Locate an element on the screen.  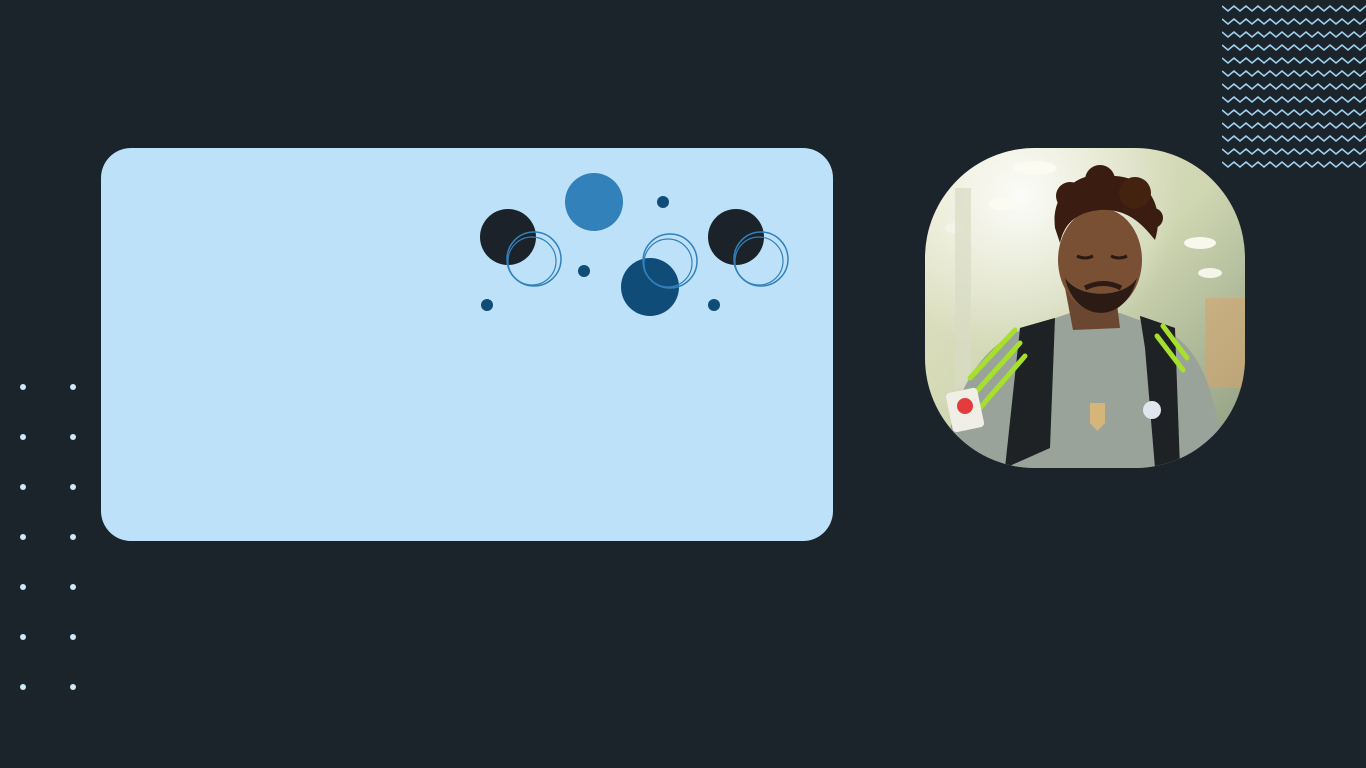
mid-blue-bubble is located at coordinates (594, 202).